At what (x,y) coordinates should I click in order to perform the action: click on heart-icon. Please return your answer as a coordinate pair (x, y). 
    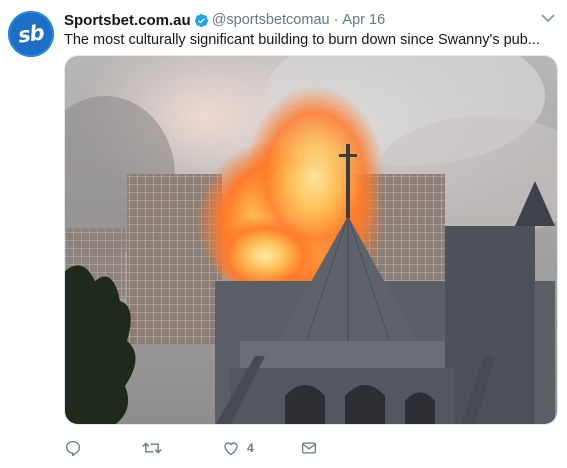
    Looking at the image, I should click on (231, 449).